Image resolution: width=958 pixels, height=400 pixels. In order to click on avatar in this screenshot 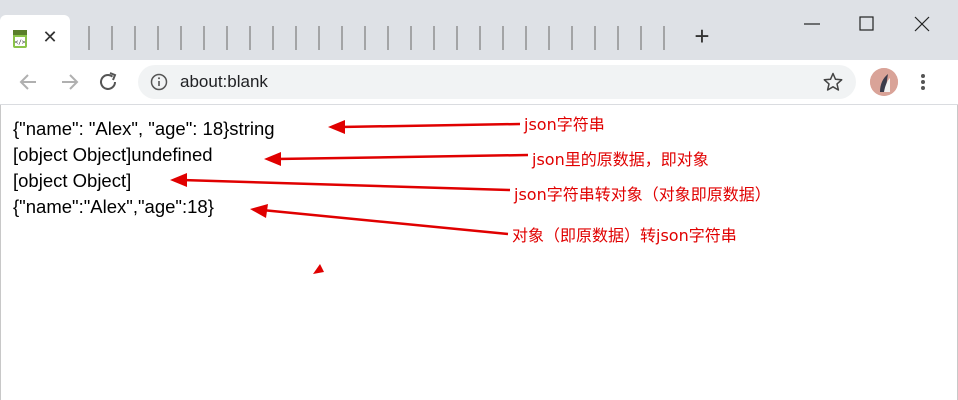, I will do `click(884, 82)`.